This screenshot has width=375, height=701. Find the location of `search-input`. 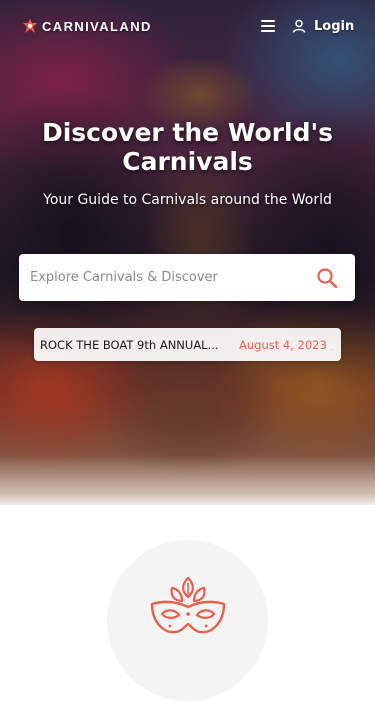

search-input is located at coordinates (165, 277).